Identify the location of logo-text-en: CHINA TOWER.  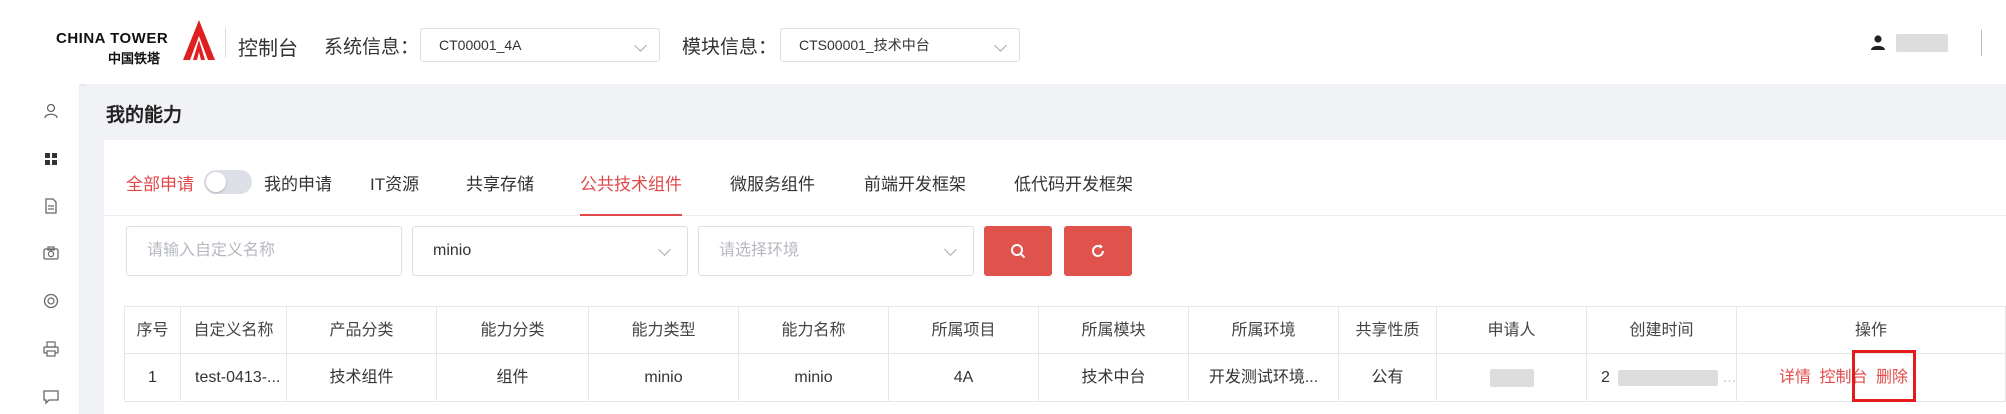
(112, 38).